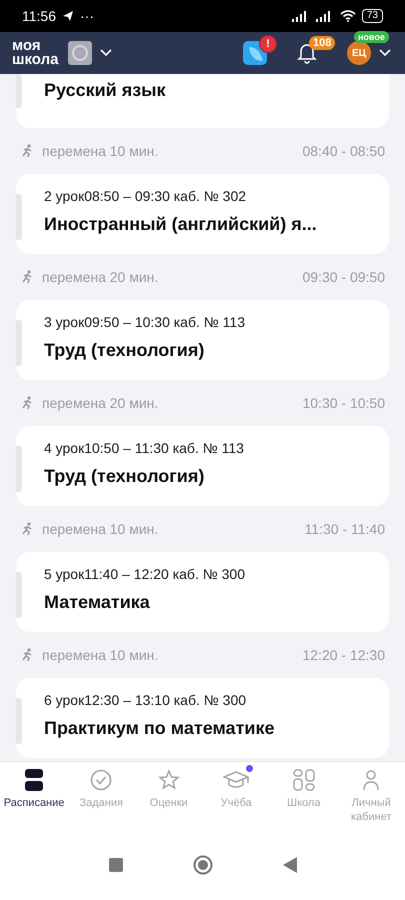  Describe the element at coordinates (87, 16) in the screenshot. I see `more-indicator: ···` at that location.